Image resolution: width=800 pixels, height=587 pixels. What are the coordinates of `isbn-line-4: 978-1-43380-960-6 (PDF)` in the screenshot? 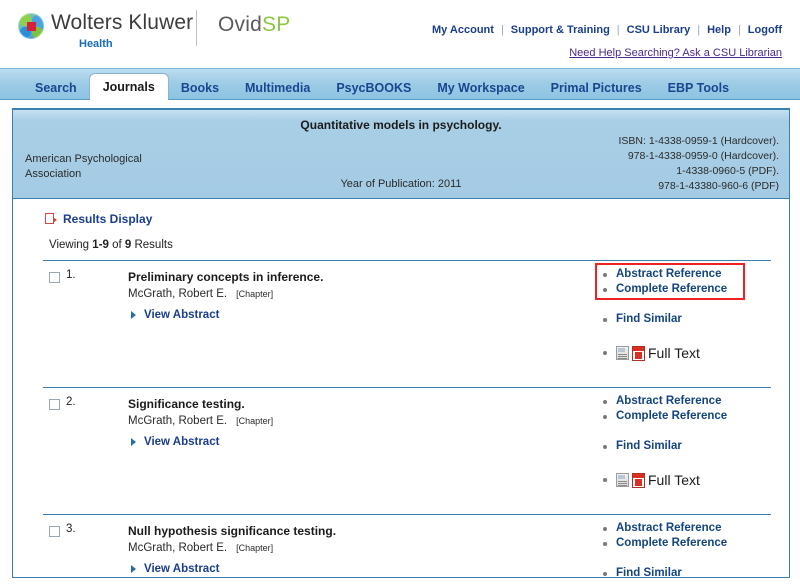 It's located at (718, 186).